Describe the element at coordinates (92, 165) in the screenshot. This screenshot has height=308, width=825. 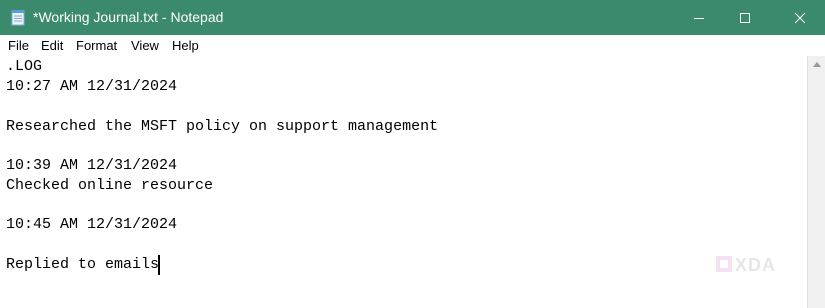
I see `text-line: 10:39 AM 12/31/2024` at that location.